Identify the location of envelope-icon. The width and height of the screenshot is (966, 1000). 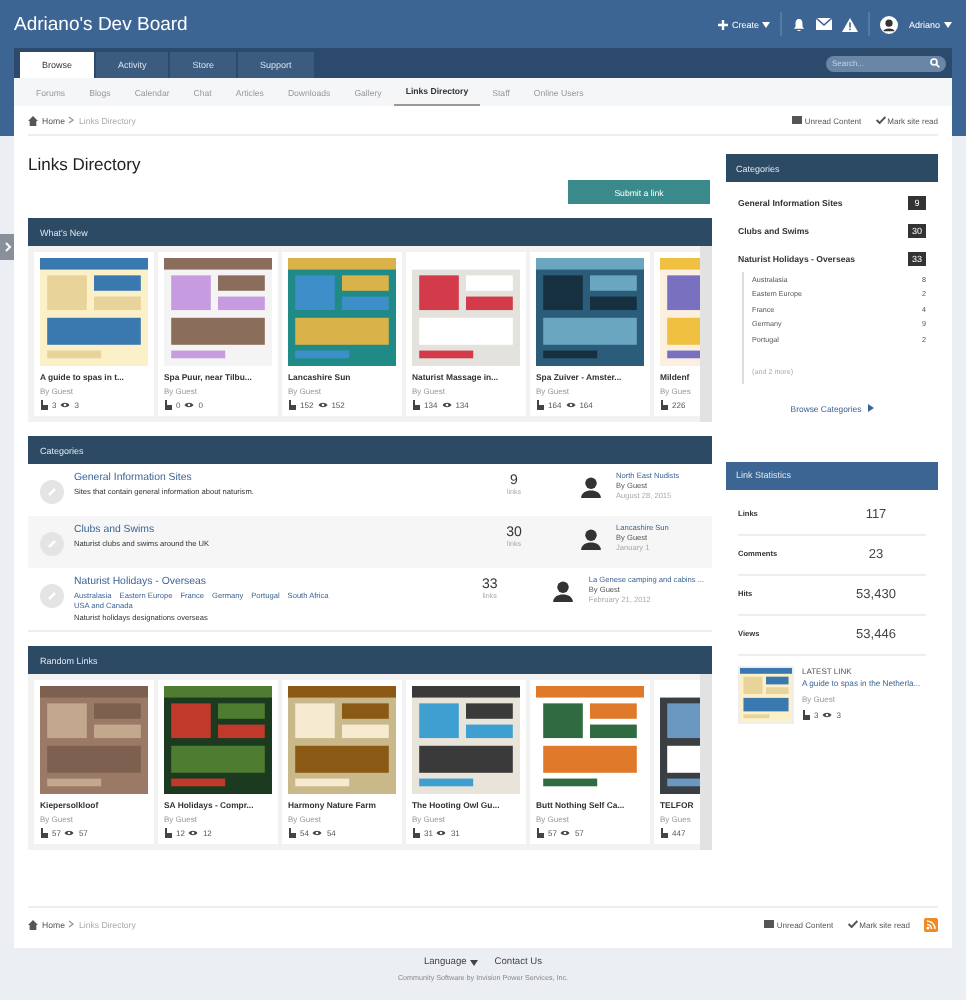
(824, 24).